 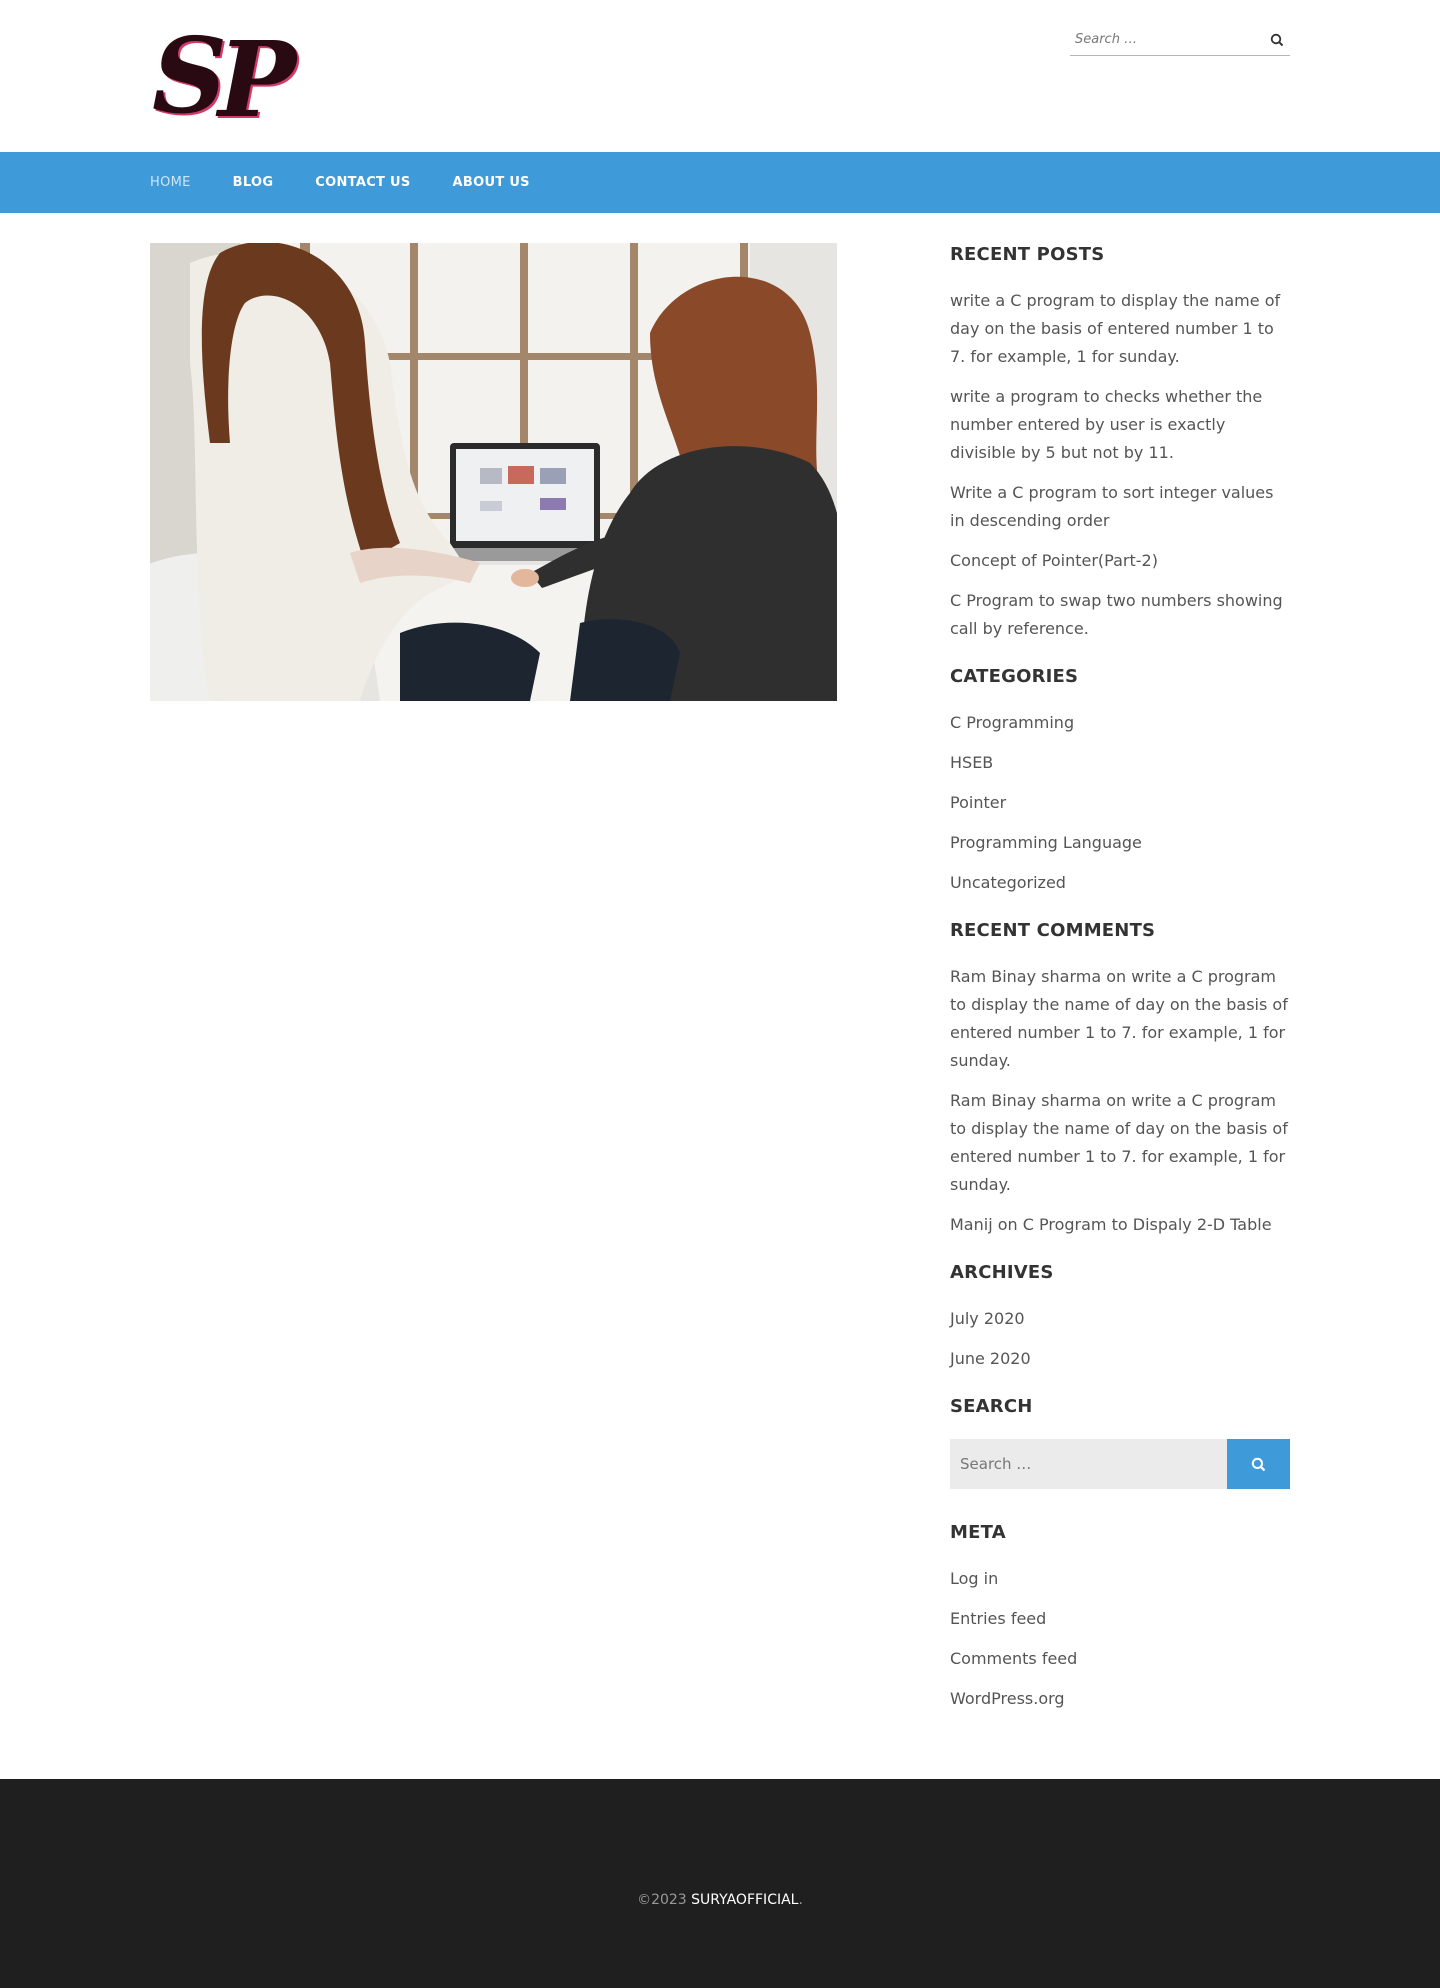 I want to click on widget-title-recent-comments: RECENT COMMENTS, so click(x=1053, y=930).